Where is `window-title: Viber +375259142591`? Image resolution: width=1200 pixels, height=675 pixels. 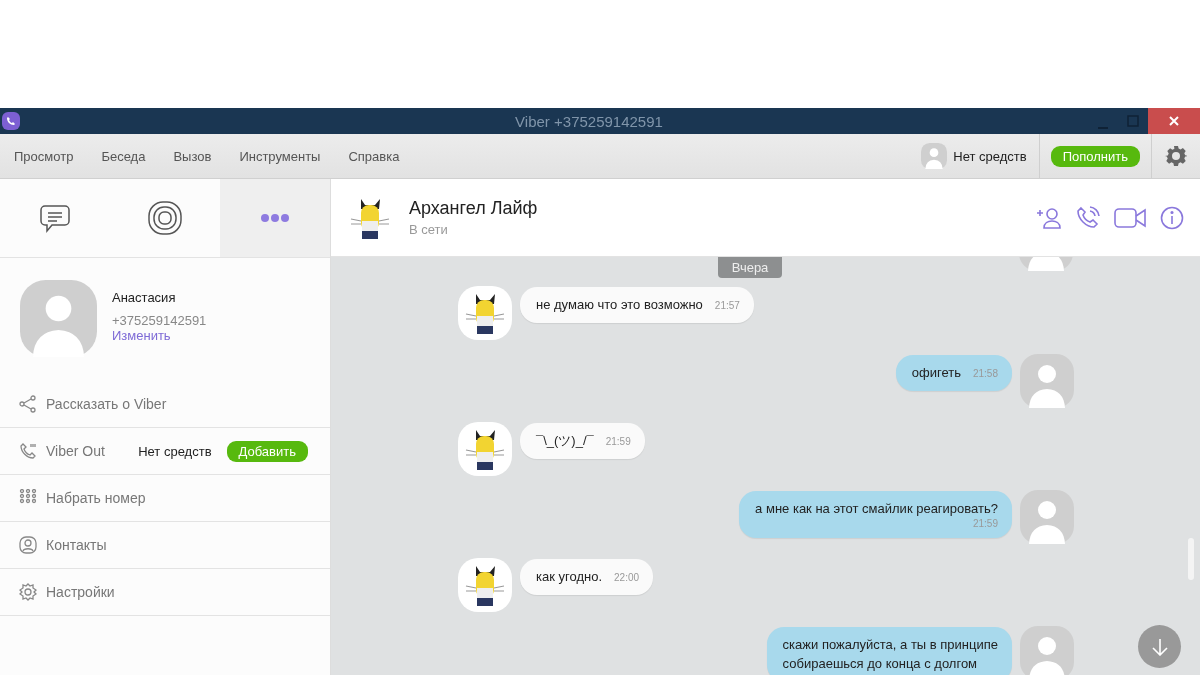 window-title: Viber +375259142591 is located at coordinates (589, 121).